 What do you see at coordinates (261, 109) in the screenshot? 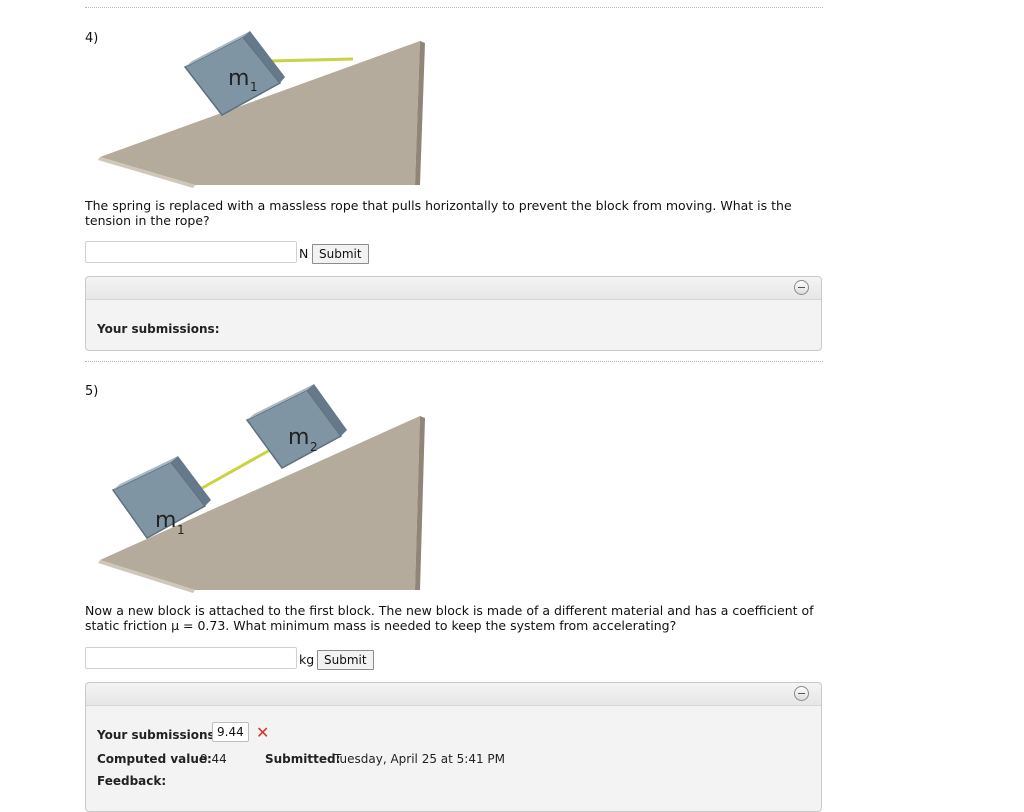
I see `q4-incline-figure: m 1` at bounding box center [261, 109].